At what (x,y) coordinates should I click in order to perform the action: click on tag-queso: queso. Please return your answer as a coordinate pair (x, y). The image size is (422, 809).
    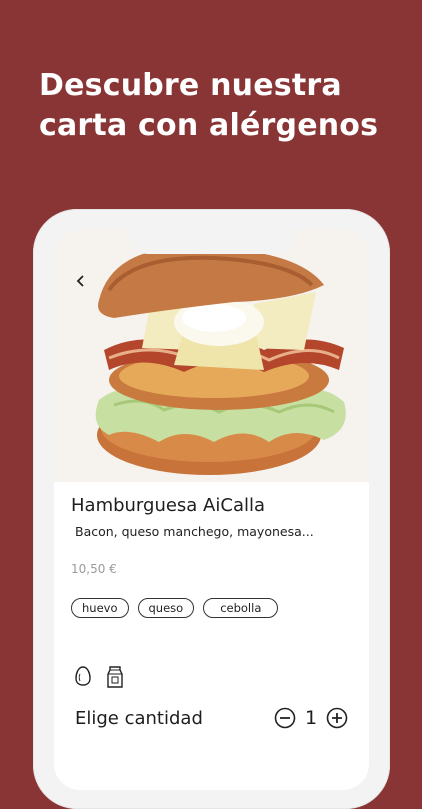
    Looking at the image, I should click on (166, 608).